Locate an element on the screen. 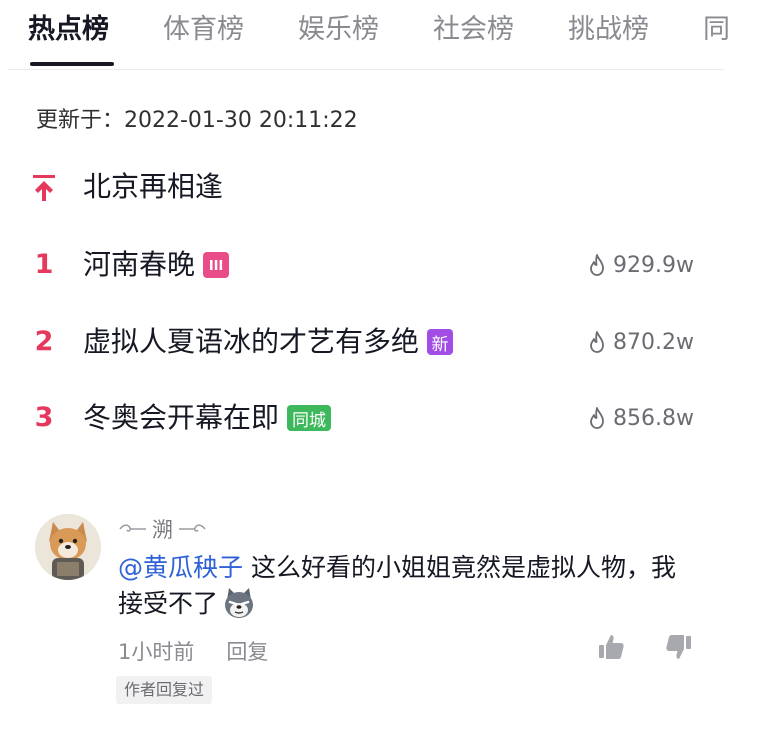 This screenshot has height=737, width=758. item-title-wrap: 河南春晚 is located at coordinates (156, 265).